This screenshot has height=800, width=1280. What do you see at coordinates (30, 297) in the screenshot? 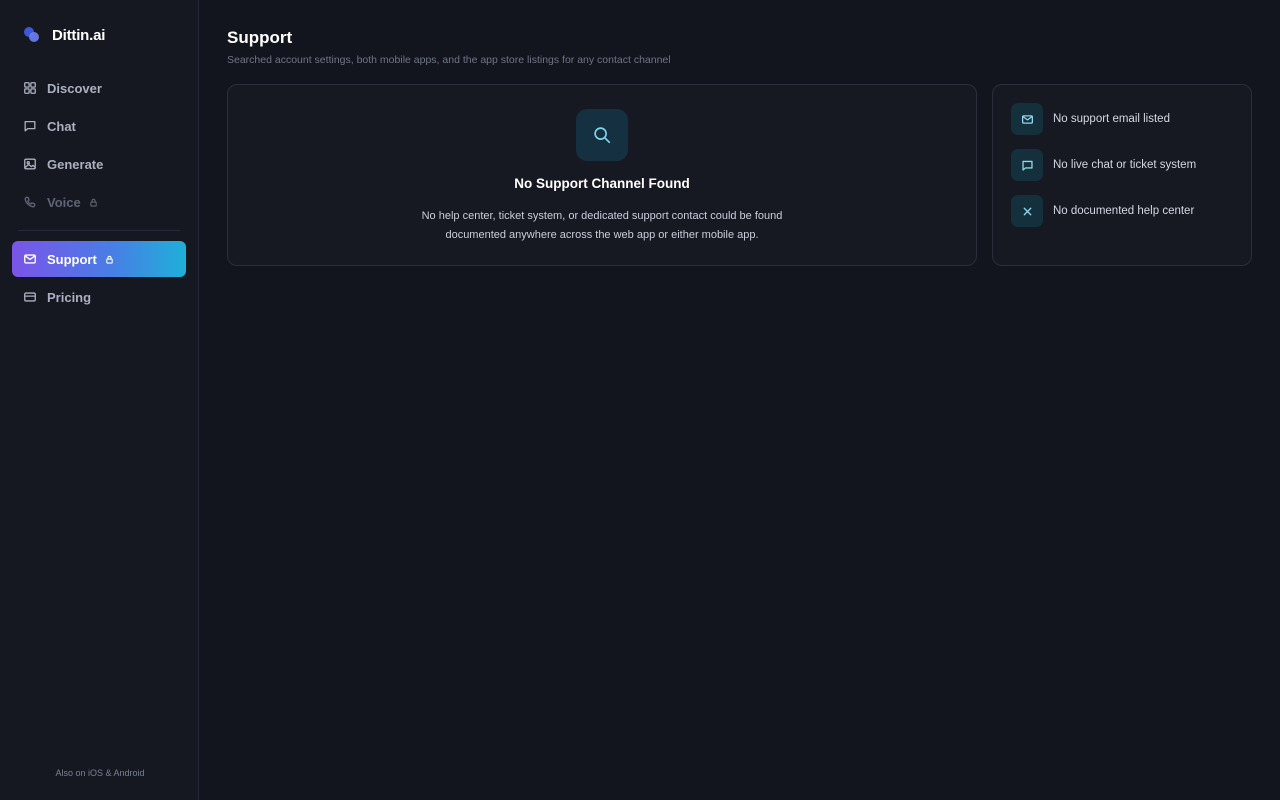
I see `card-icon` at bounding box center [30, 297].